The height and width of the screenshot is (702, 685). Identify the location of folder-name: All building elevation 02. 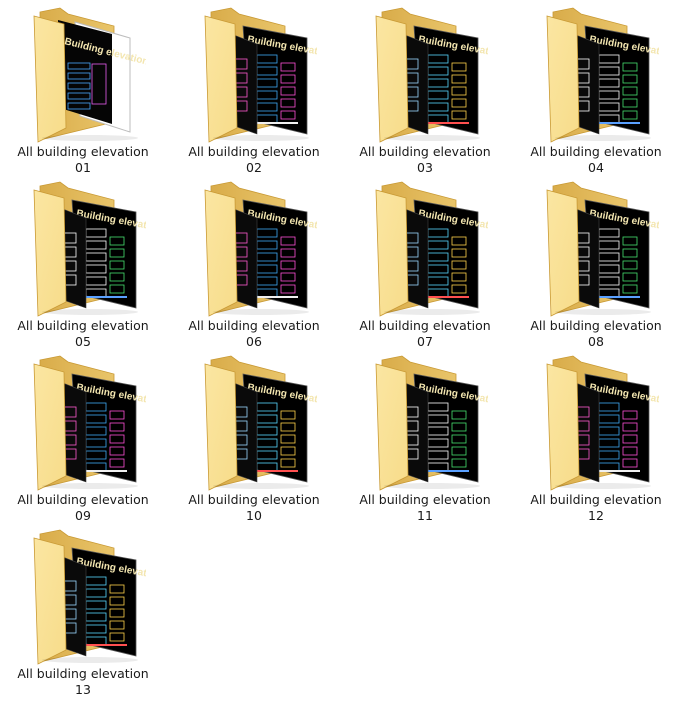
(254, 160).